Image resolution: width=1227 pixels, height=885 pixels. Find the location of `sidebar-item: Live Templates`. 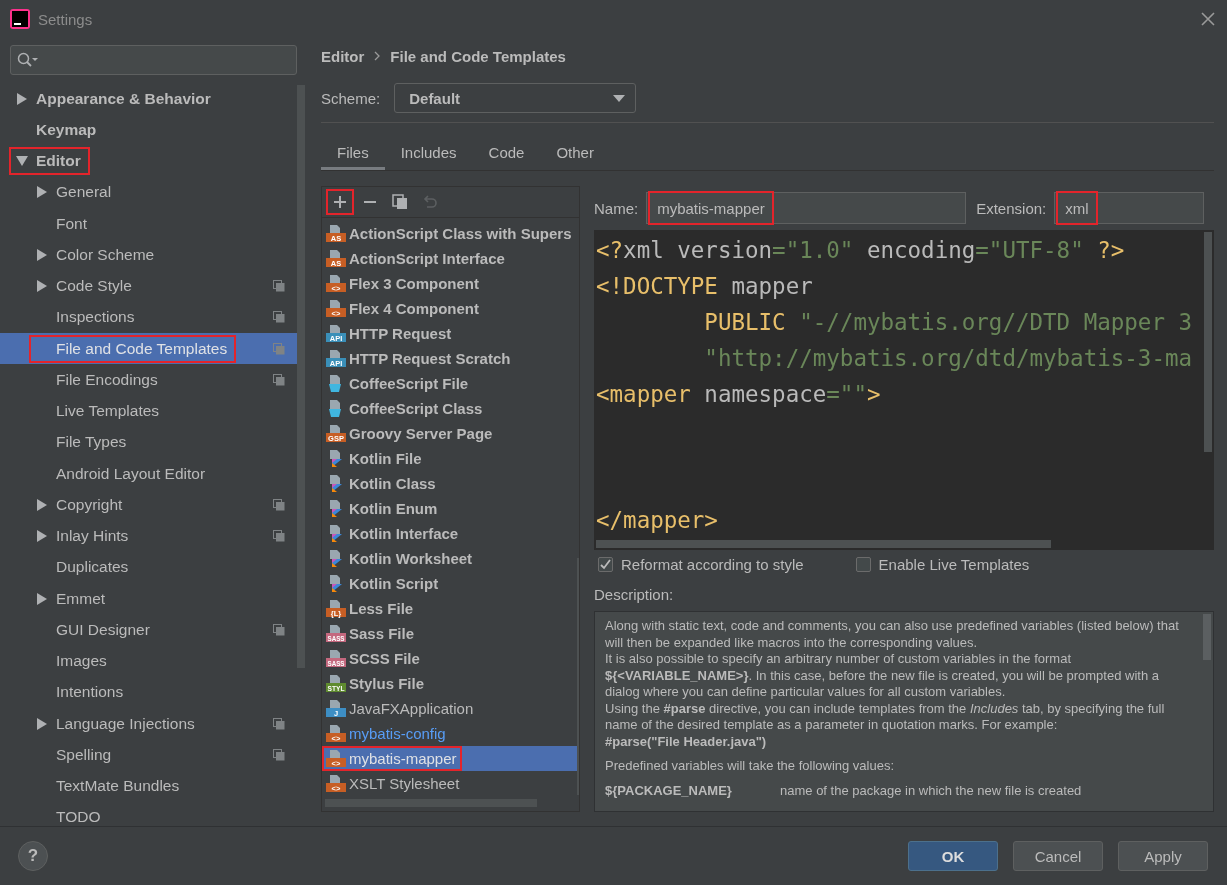

sidebar-item: Live Templates is located at coordinates (148, 411).